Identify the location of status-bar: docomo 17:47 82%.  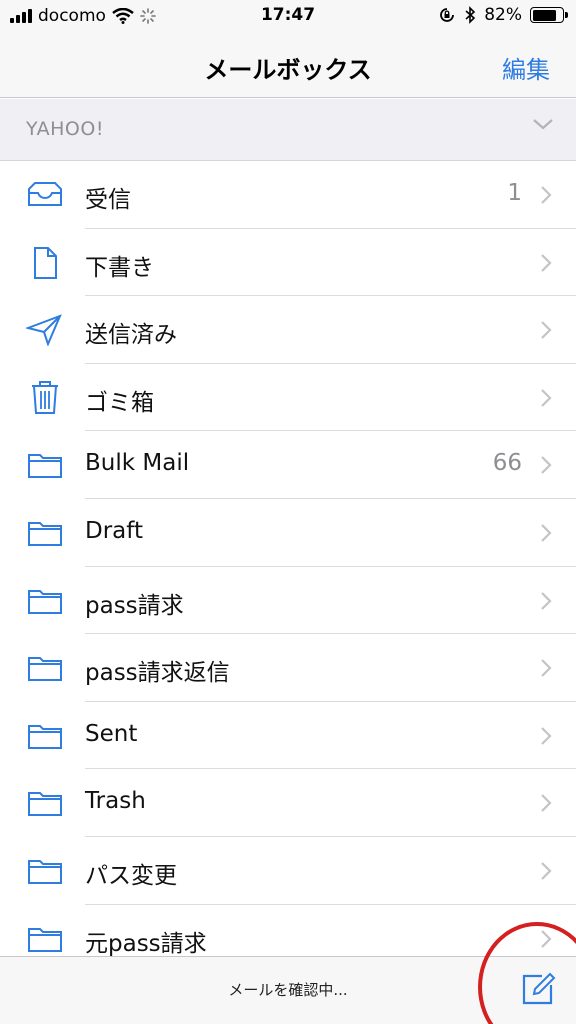
(288, 17).